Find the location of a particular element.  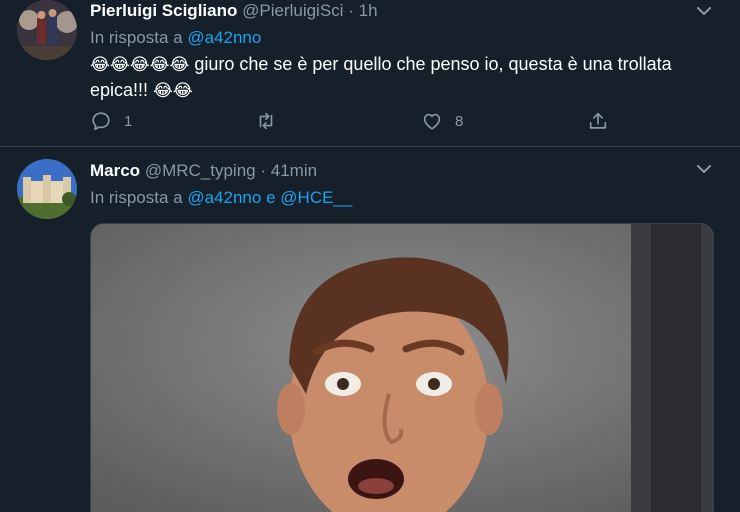

author-name: Pierluigi Scigliano is located at coordinates (163, 10).